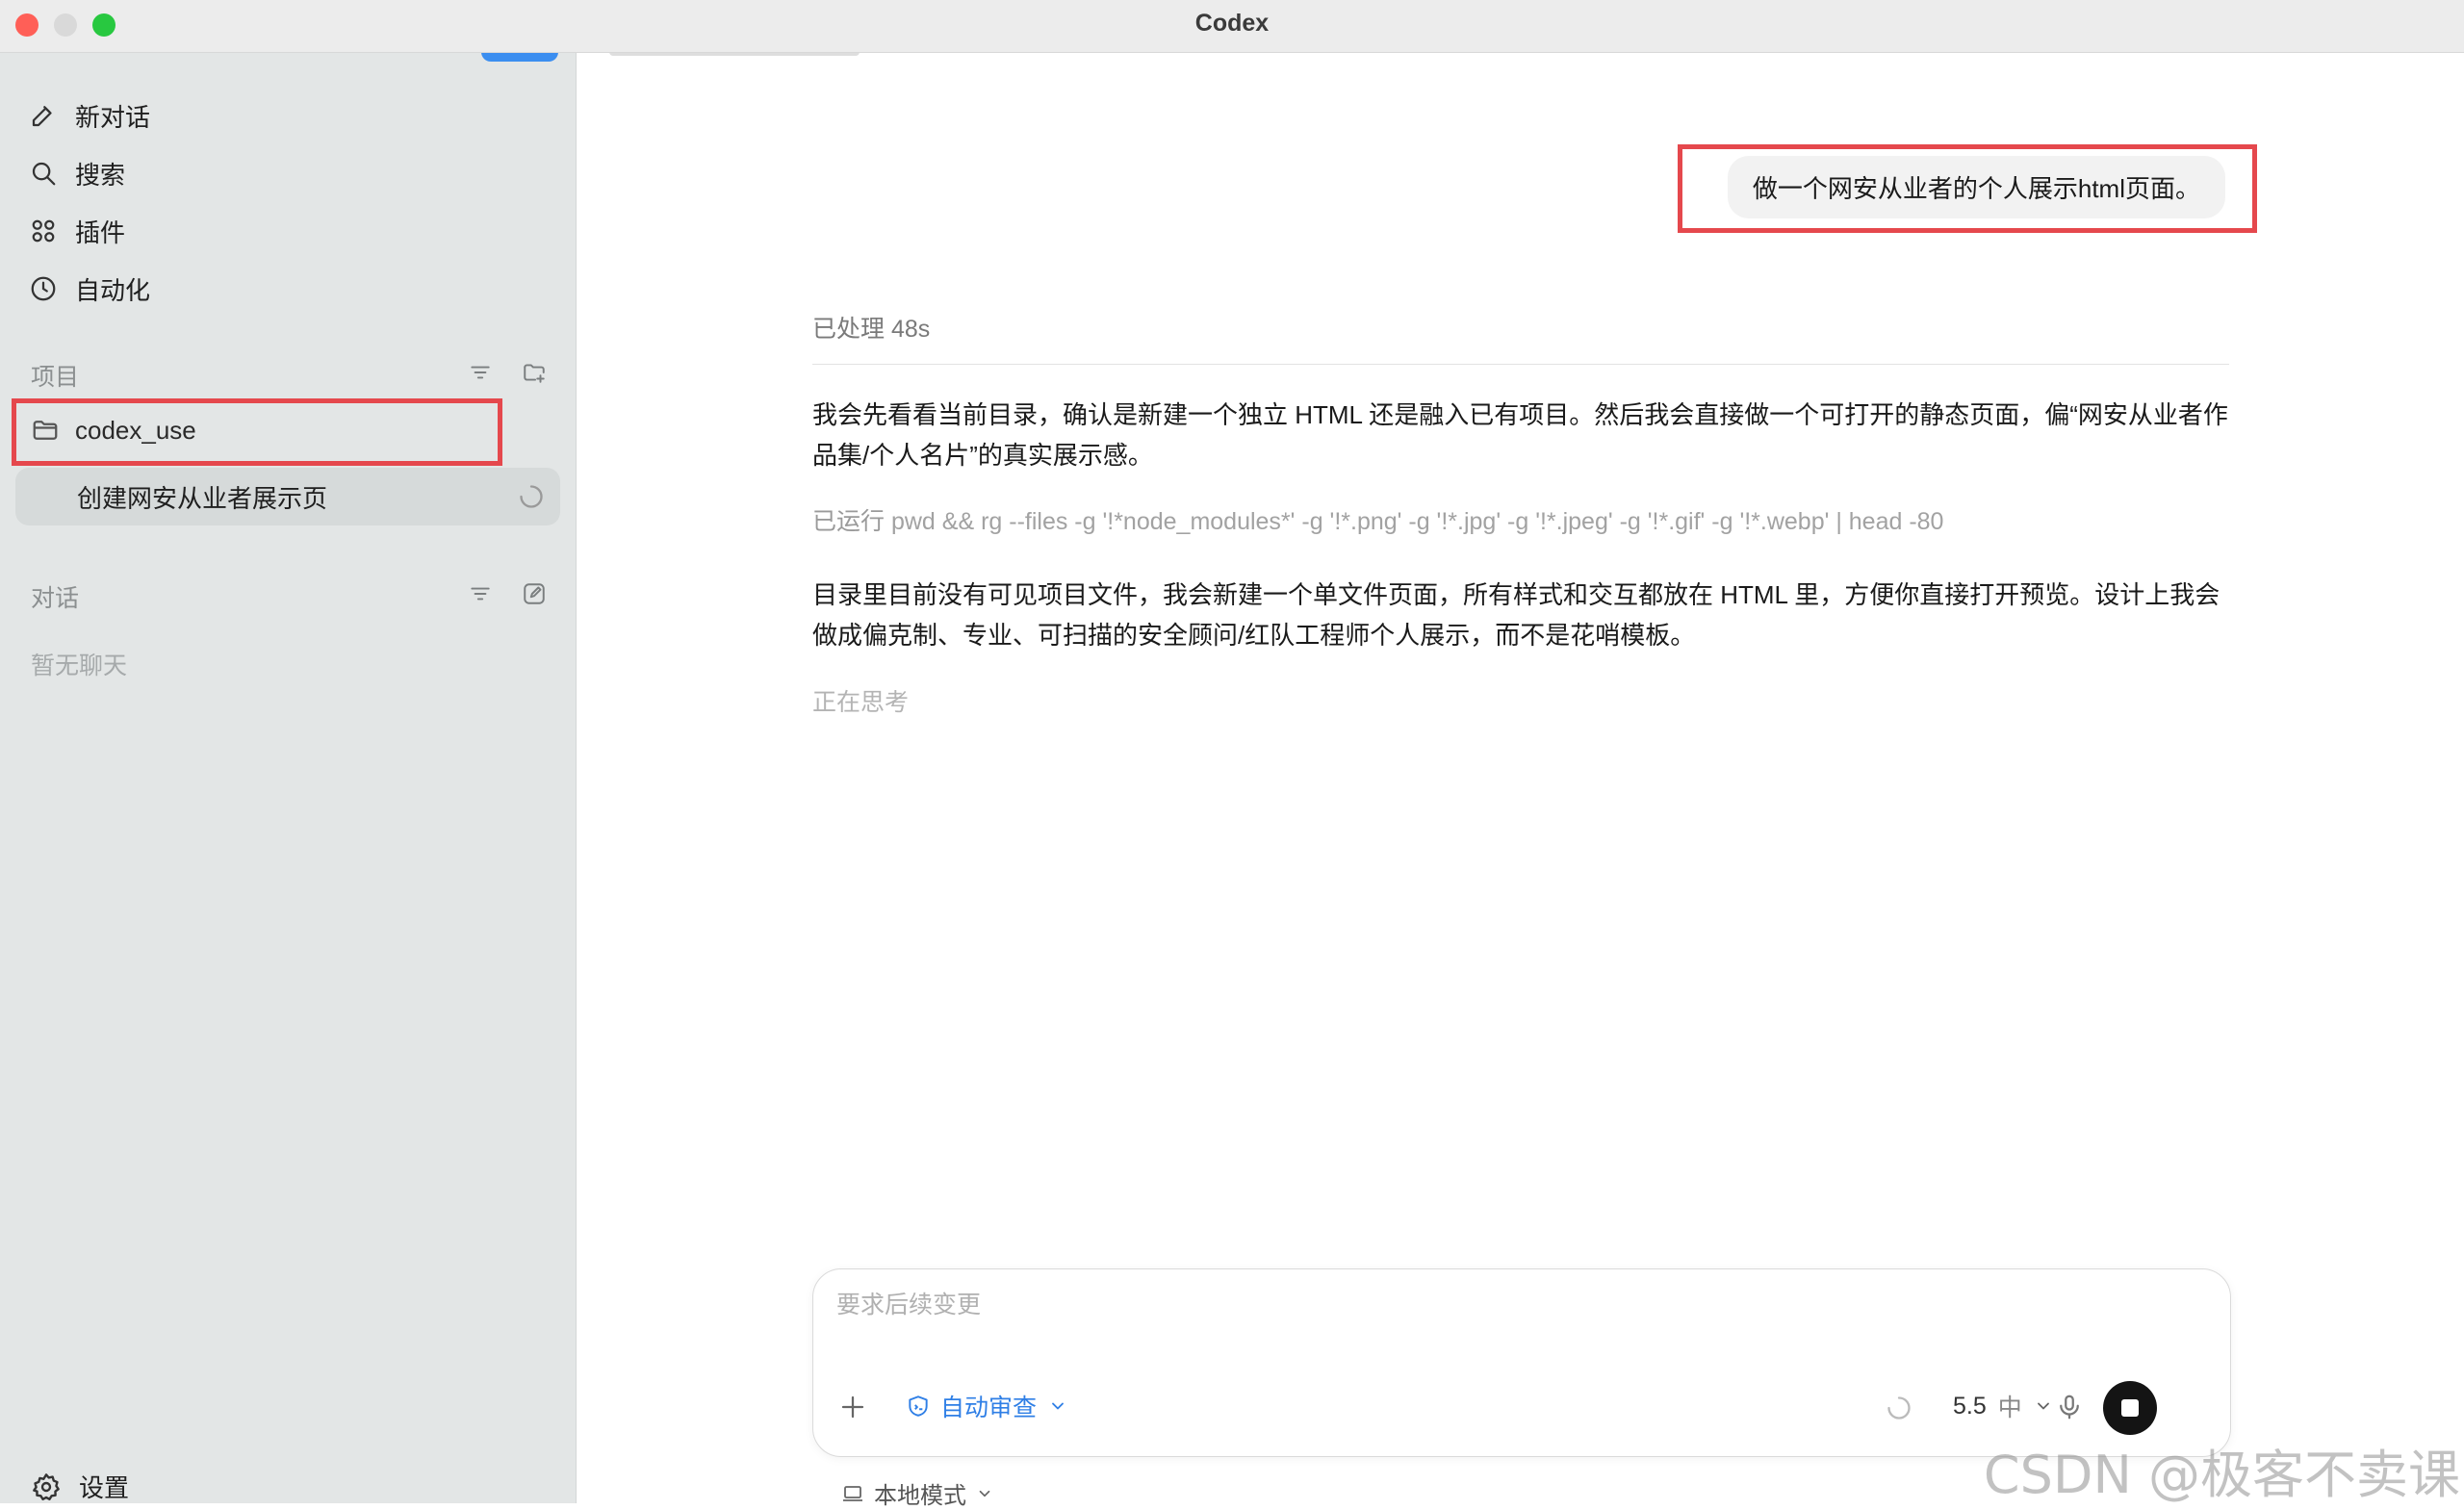 Image resolution: width=2464 pixels, height=1510 pixels. Describe the element at coordinates (918, 1406) in the screenshot. I see `shield-icon` at that location.